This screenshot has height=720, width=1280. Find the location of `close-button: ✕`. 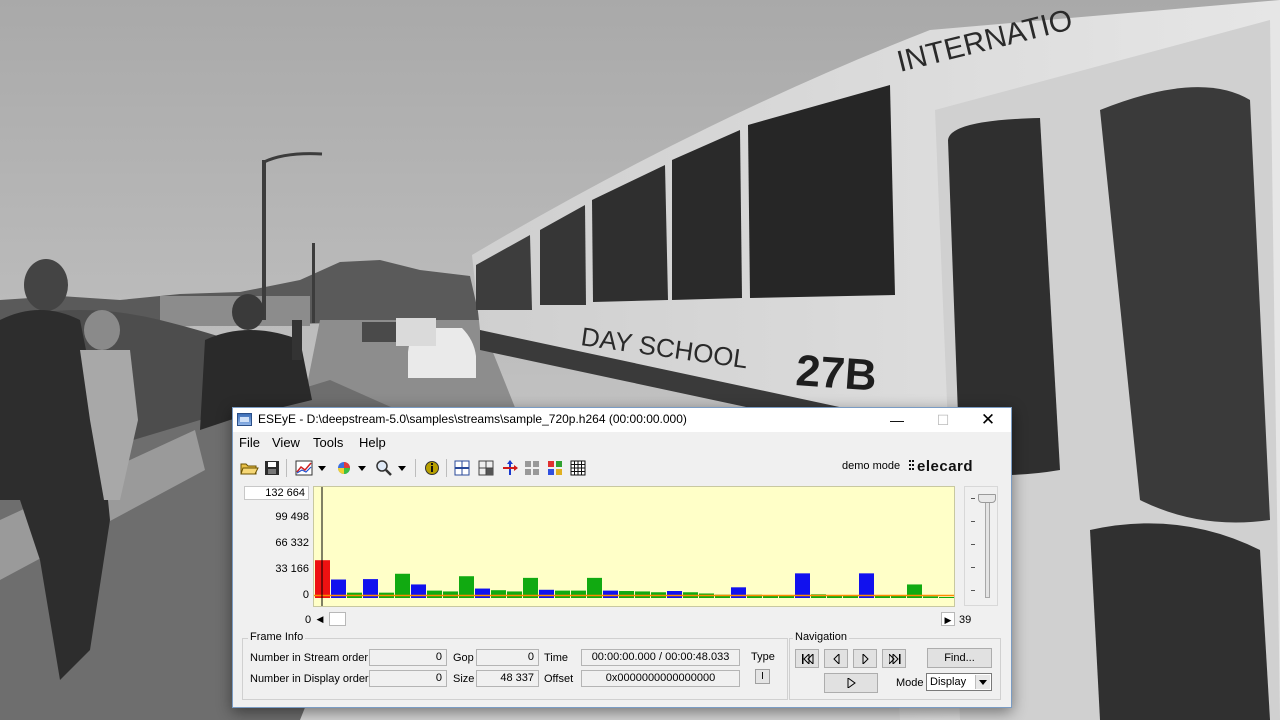

close-button: ✕ is located at coordinates (988, 420).